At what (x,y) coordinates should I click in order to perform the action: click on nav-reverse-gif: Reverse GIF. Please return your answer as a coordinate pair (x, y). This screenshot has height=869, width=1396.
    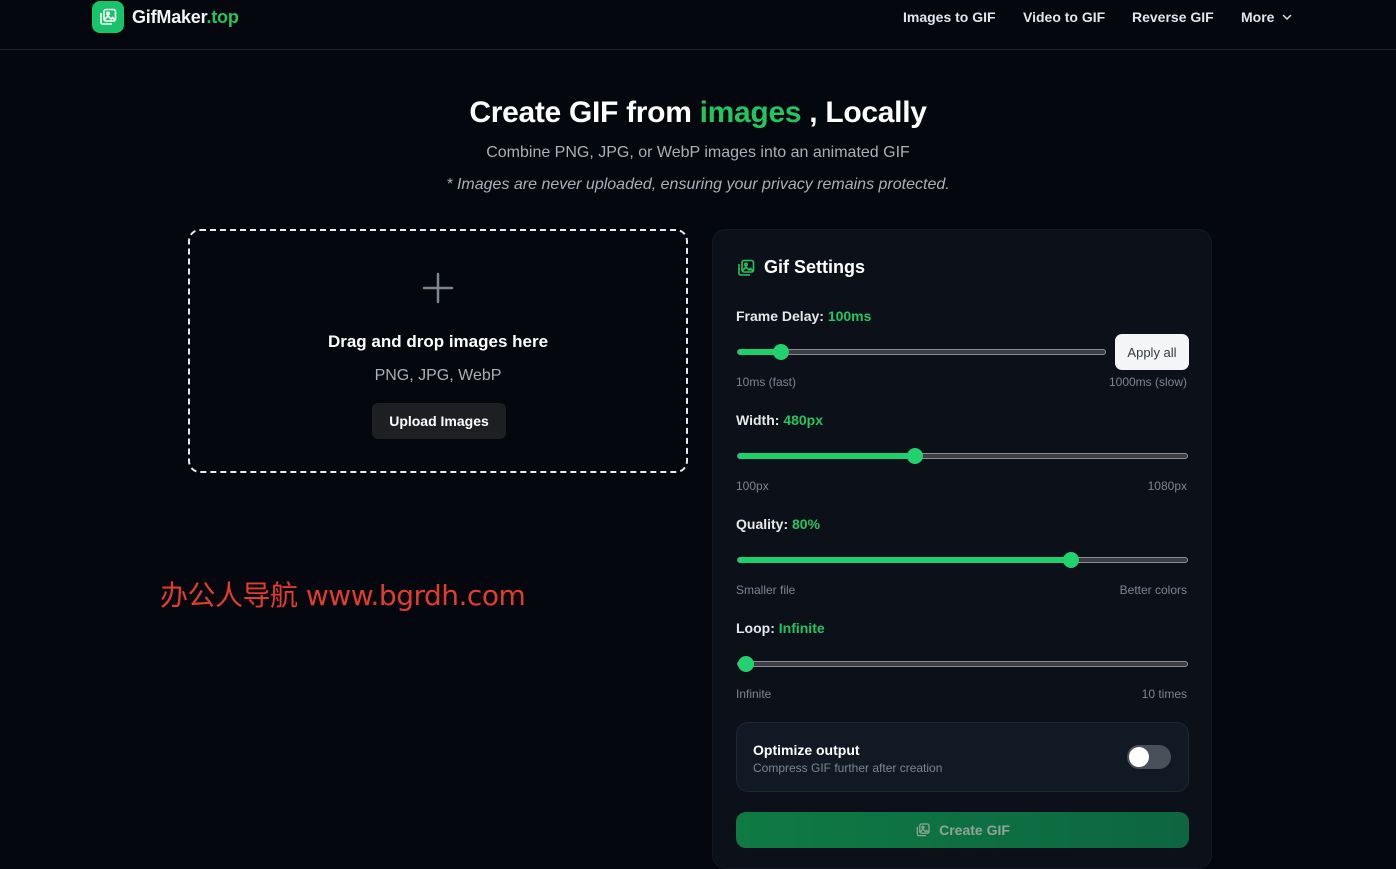
    Looking at the image, I should click on (1173, 17).